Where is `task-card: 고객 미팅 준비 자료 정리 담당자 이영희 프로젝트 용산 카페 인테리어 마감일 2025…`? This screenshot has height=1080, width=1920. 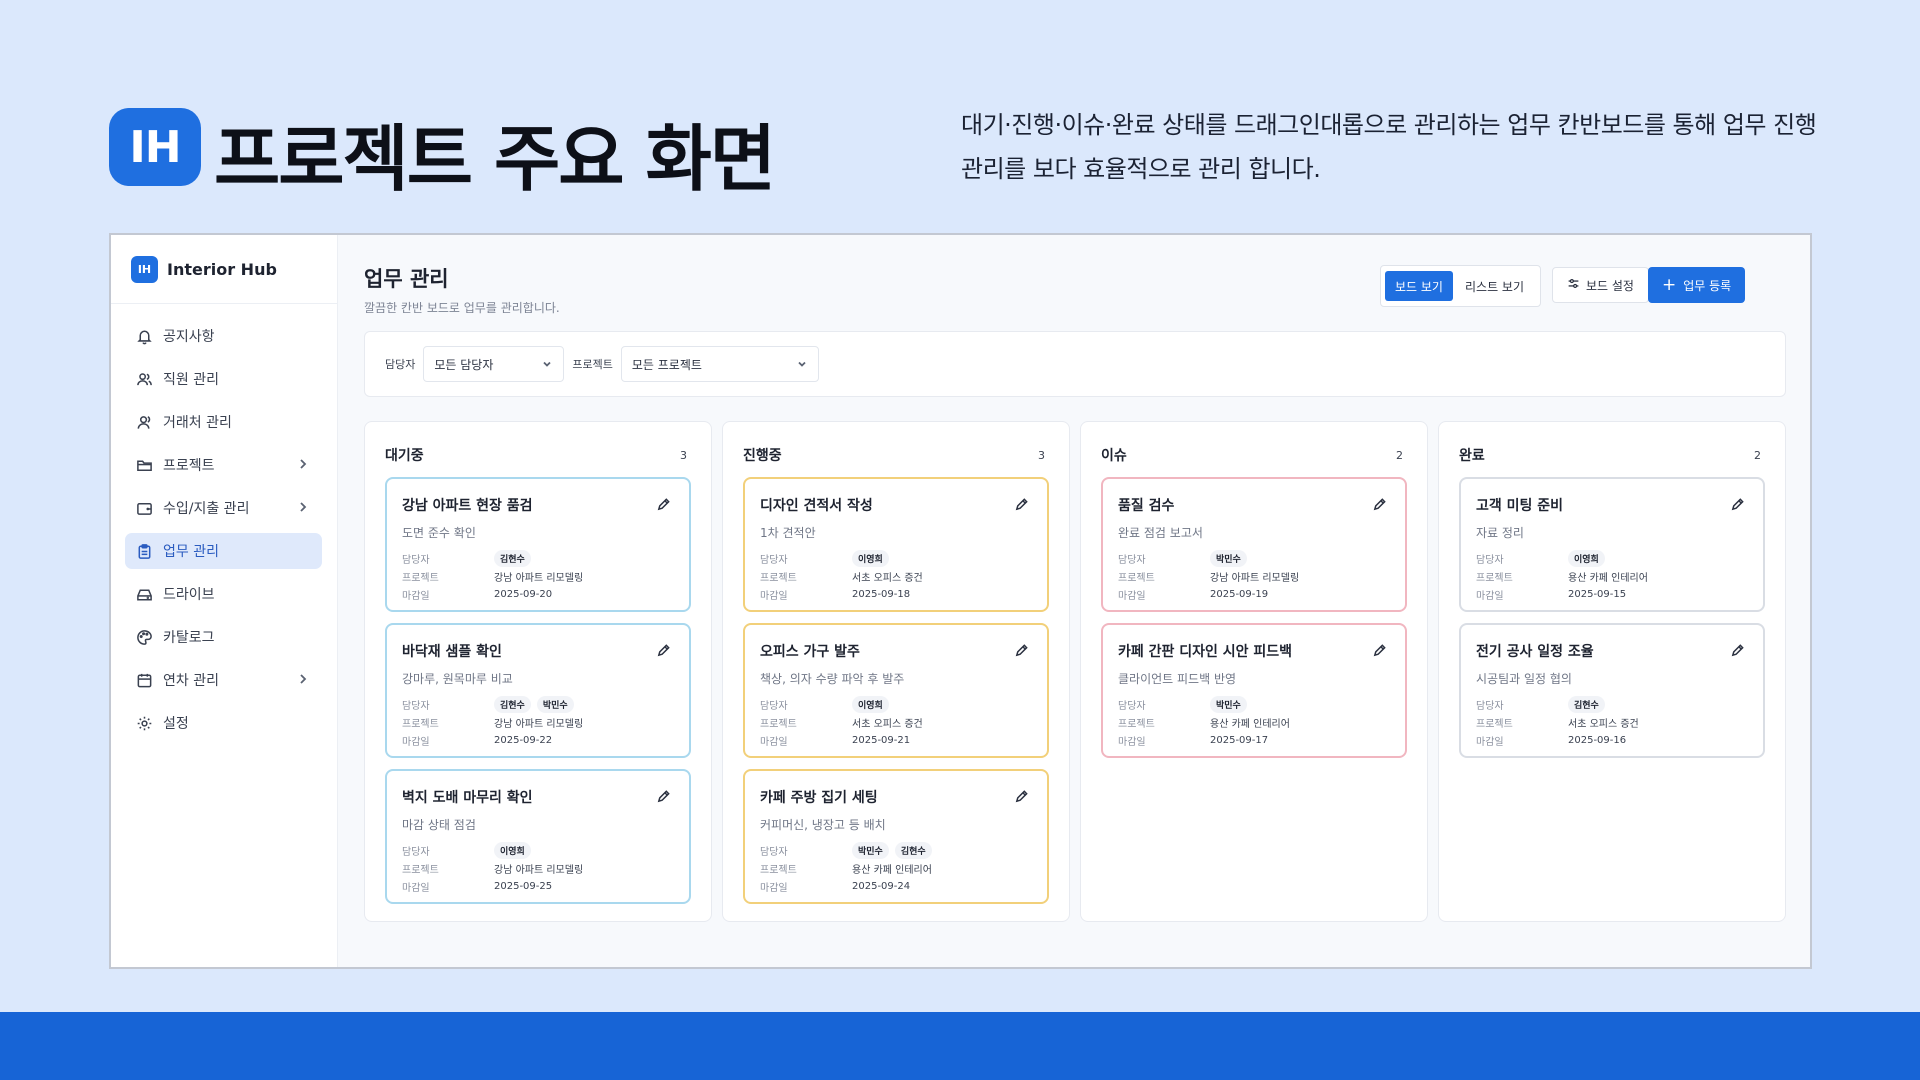 task-card: 고객 미팅 준비 자료 정리 담당자 이영희 프로젝트 용산 카페 인테리어 마감일 2025… is located at coordinates (1612, 544).